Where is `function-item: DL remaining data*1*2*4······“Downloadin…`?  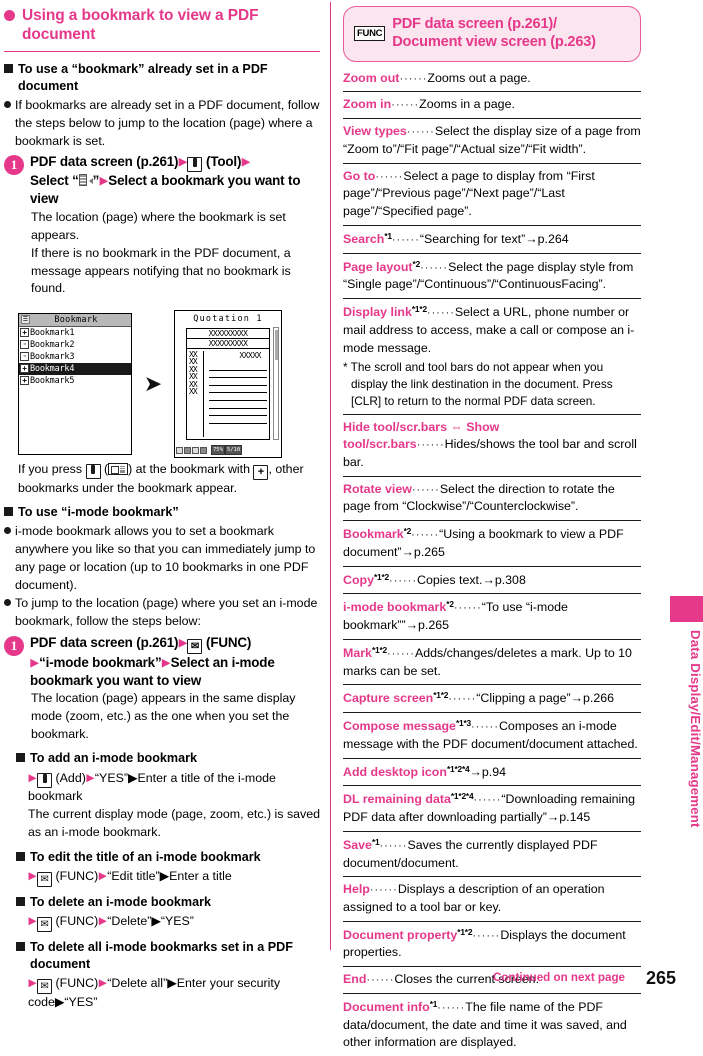 function-item: DL remaining data*1*2*4······“Downloadin… is located at coordinates (492, 807).